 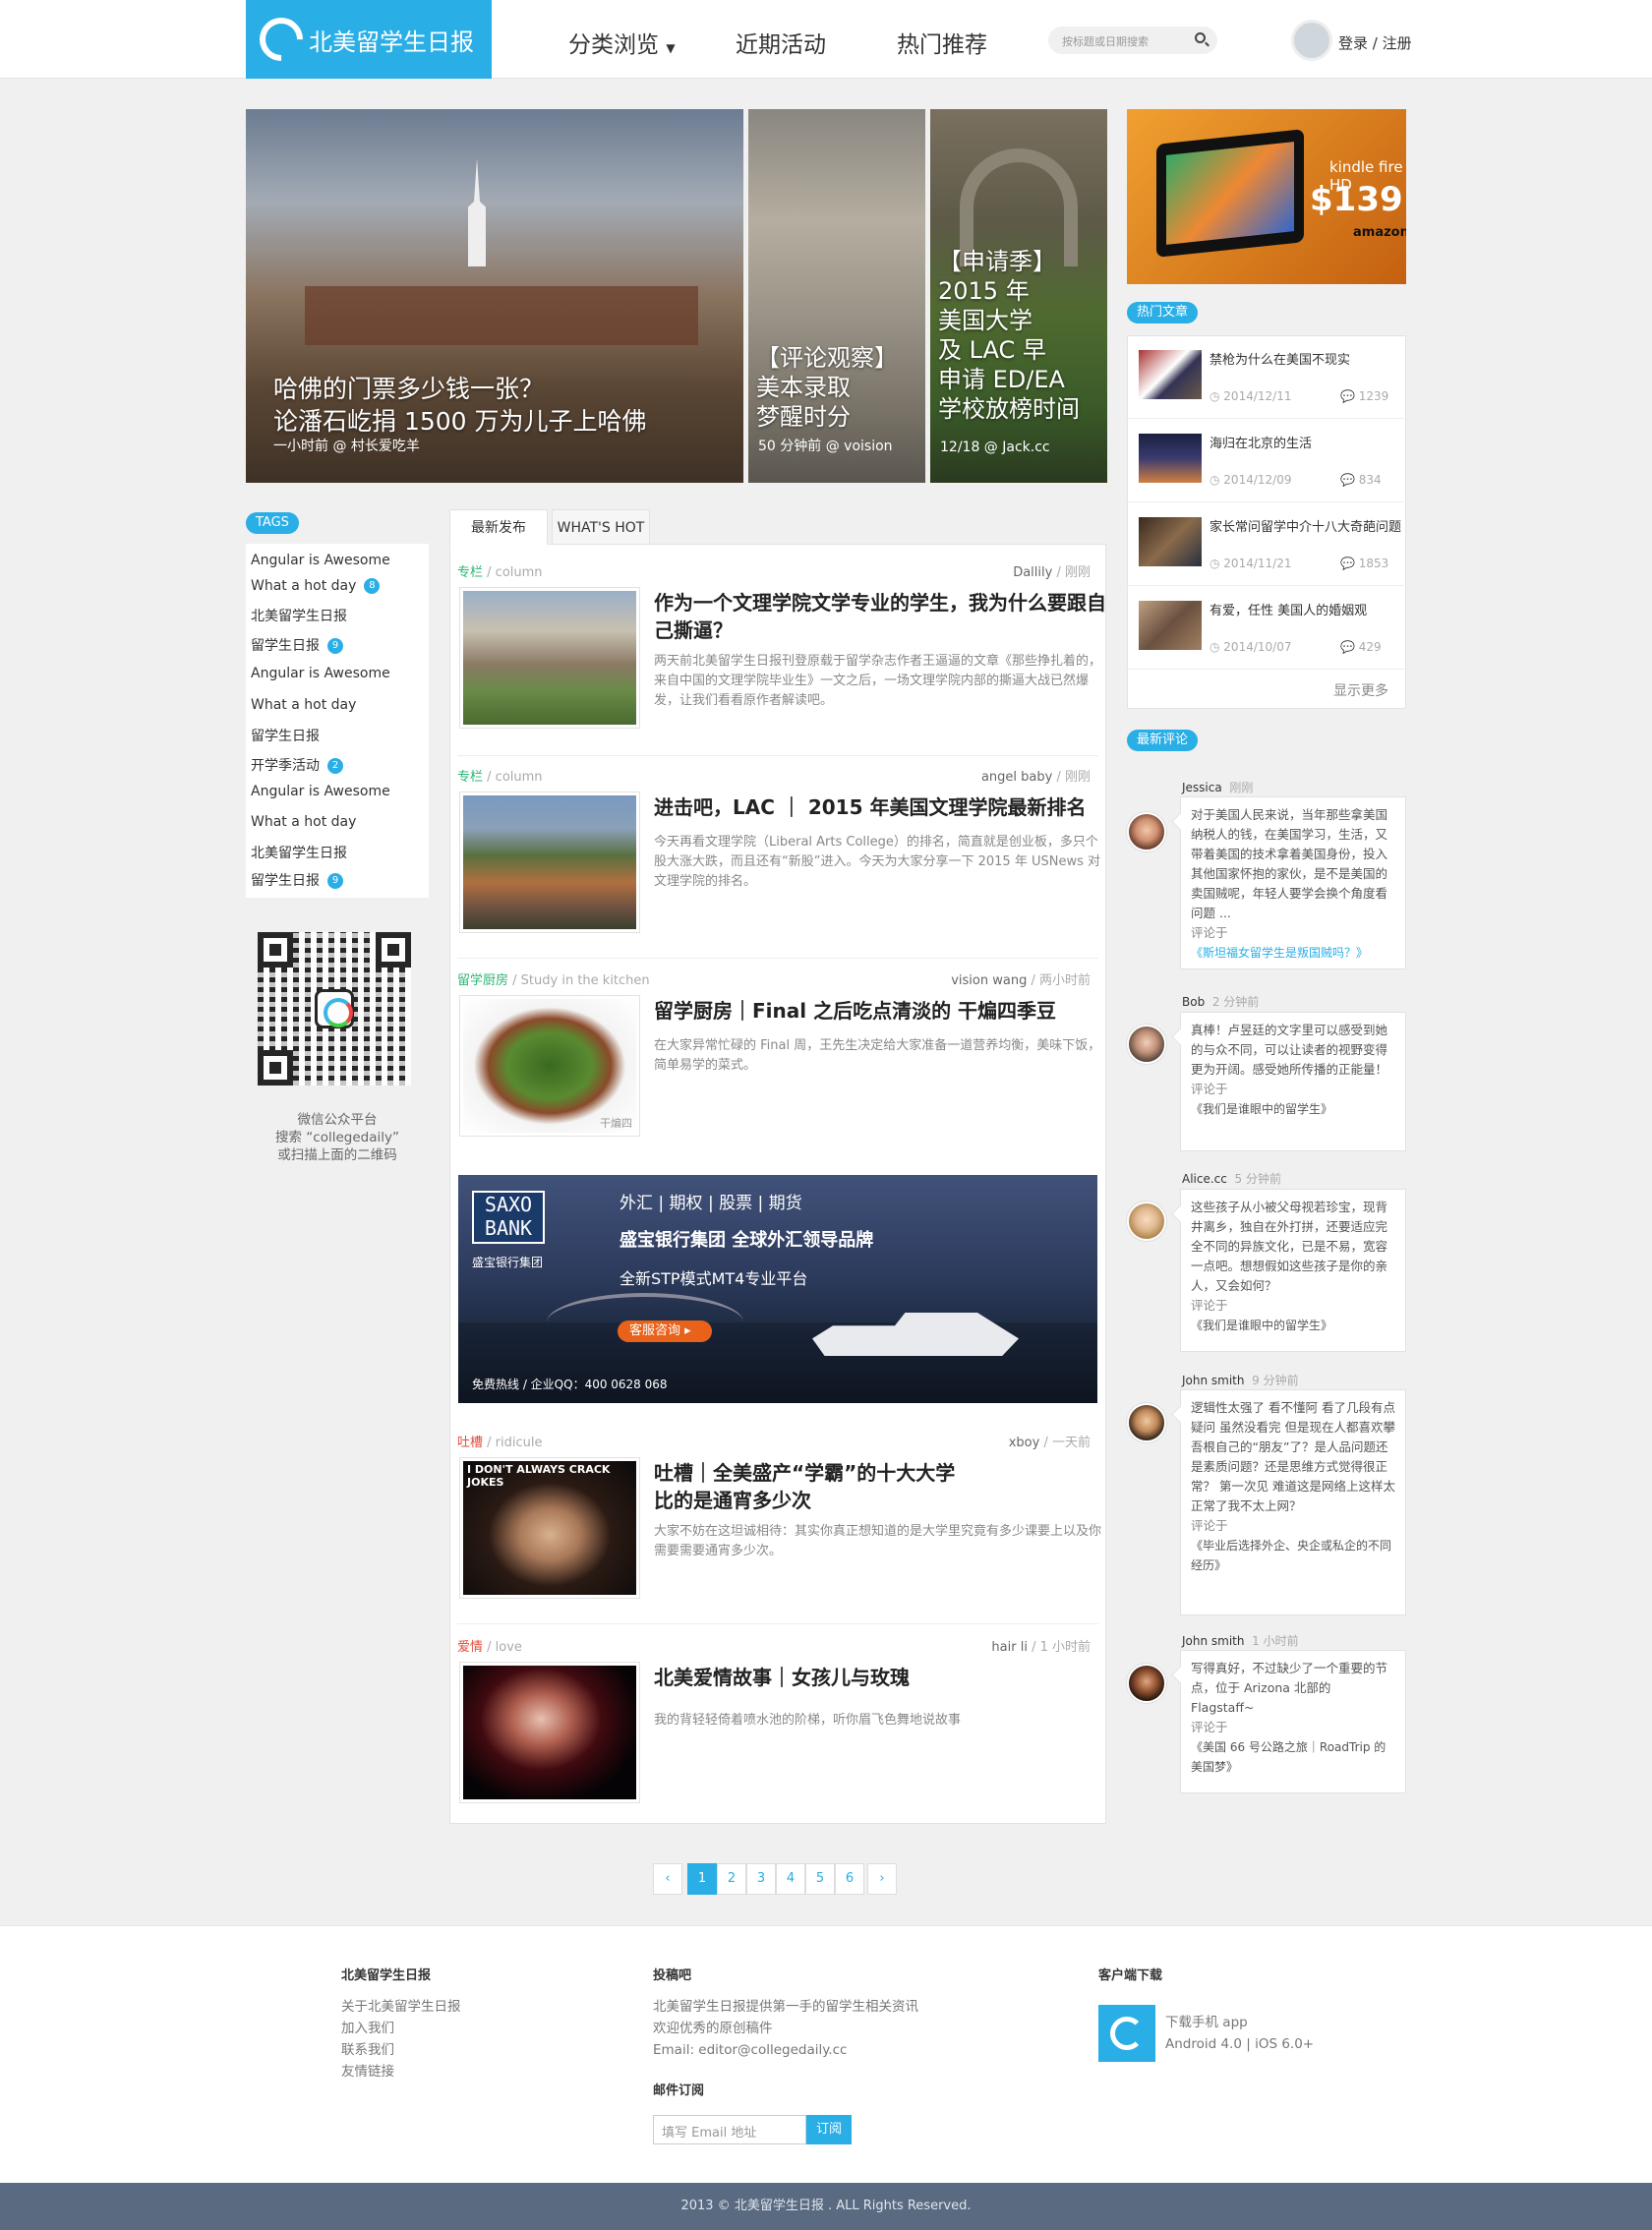 I want to click on app-icon, so click(x=1126, y=2033).